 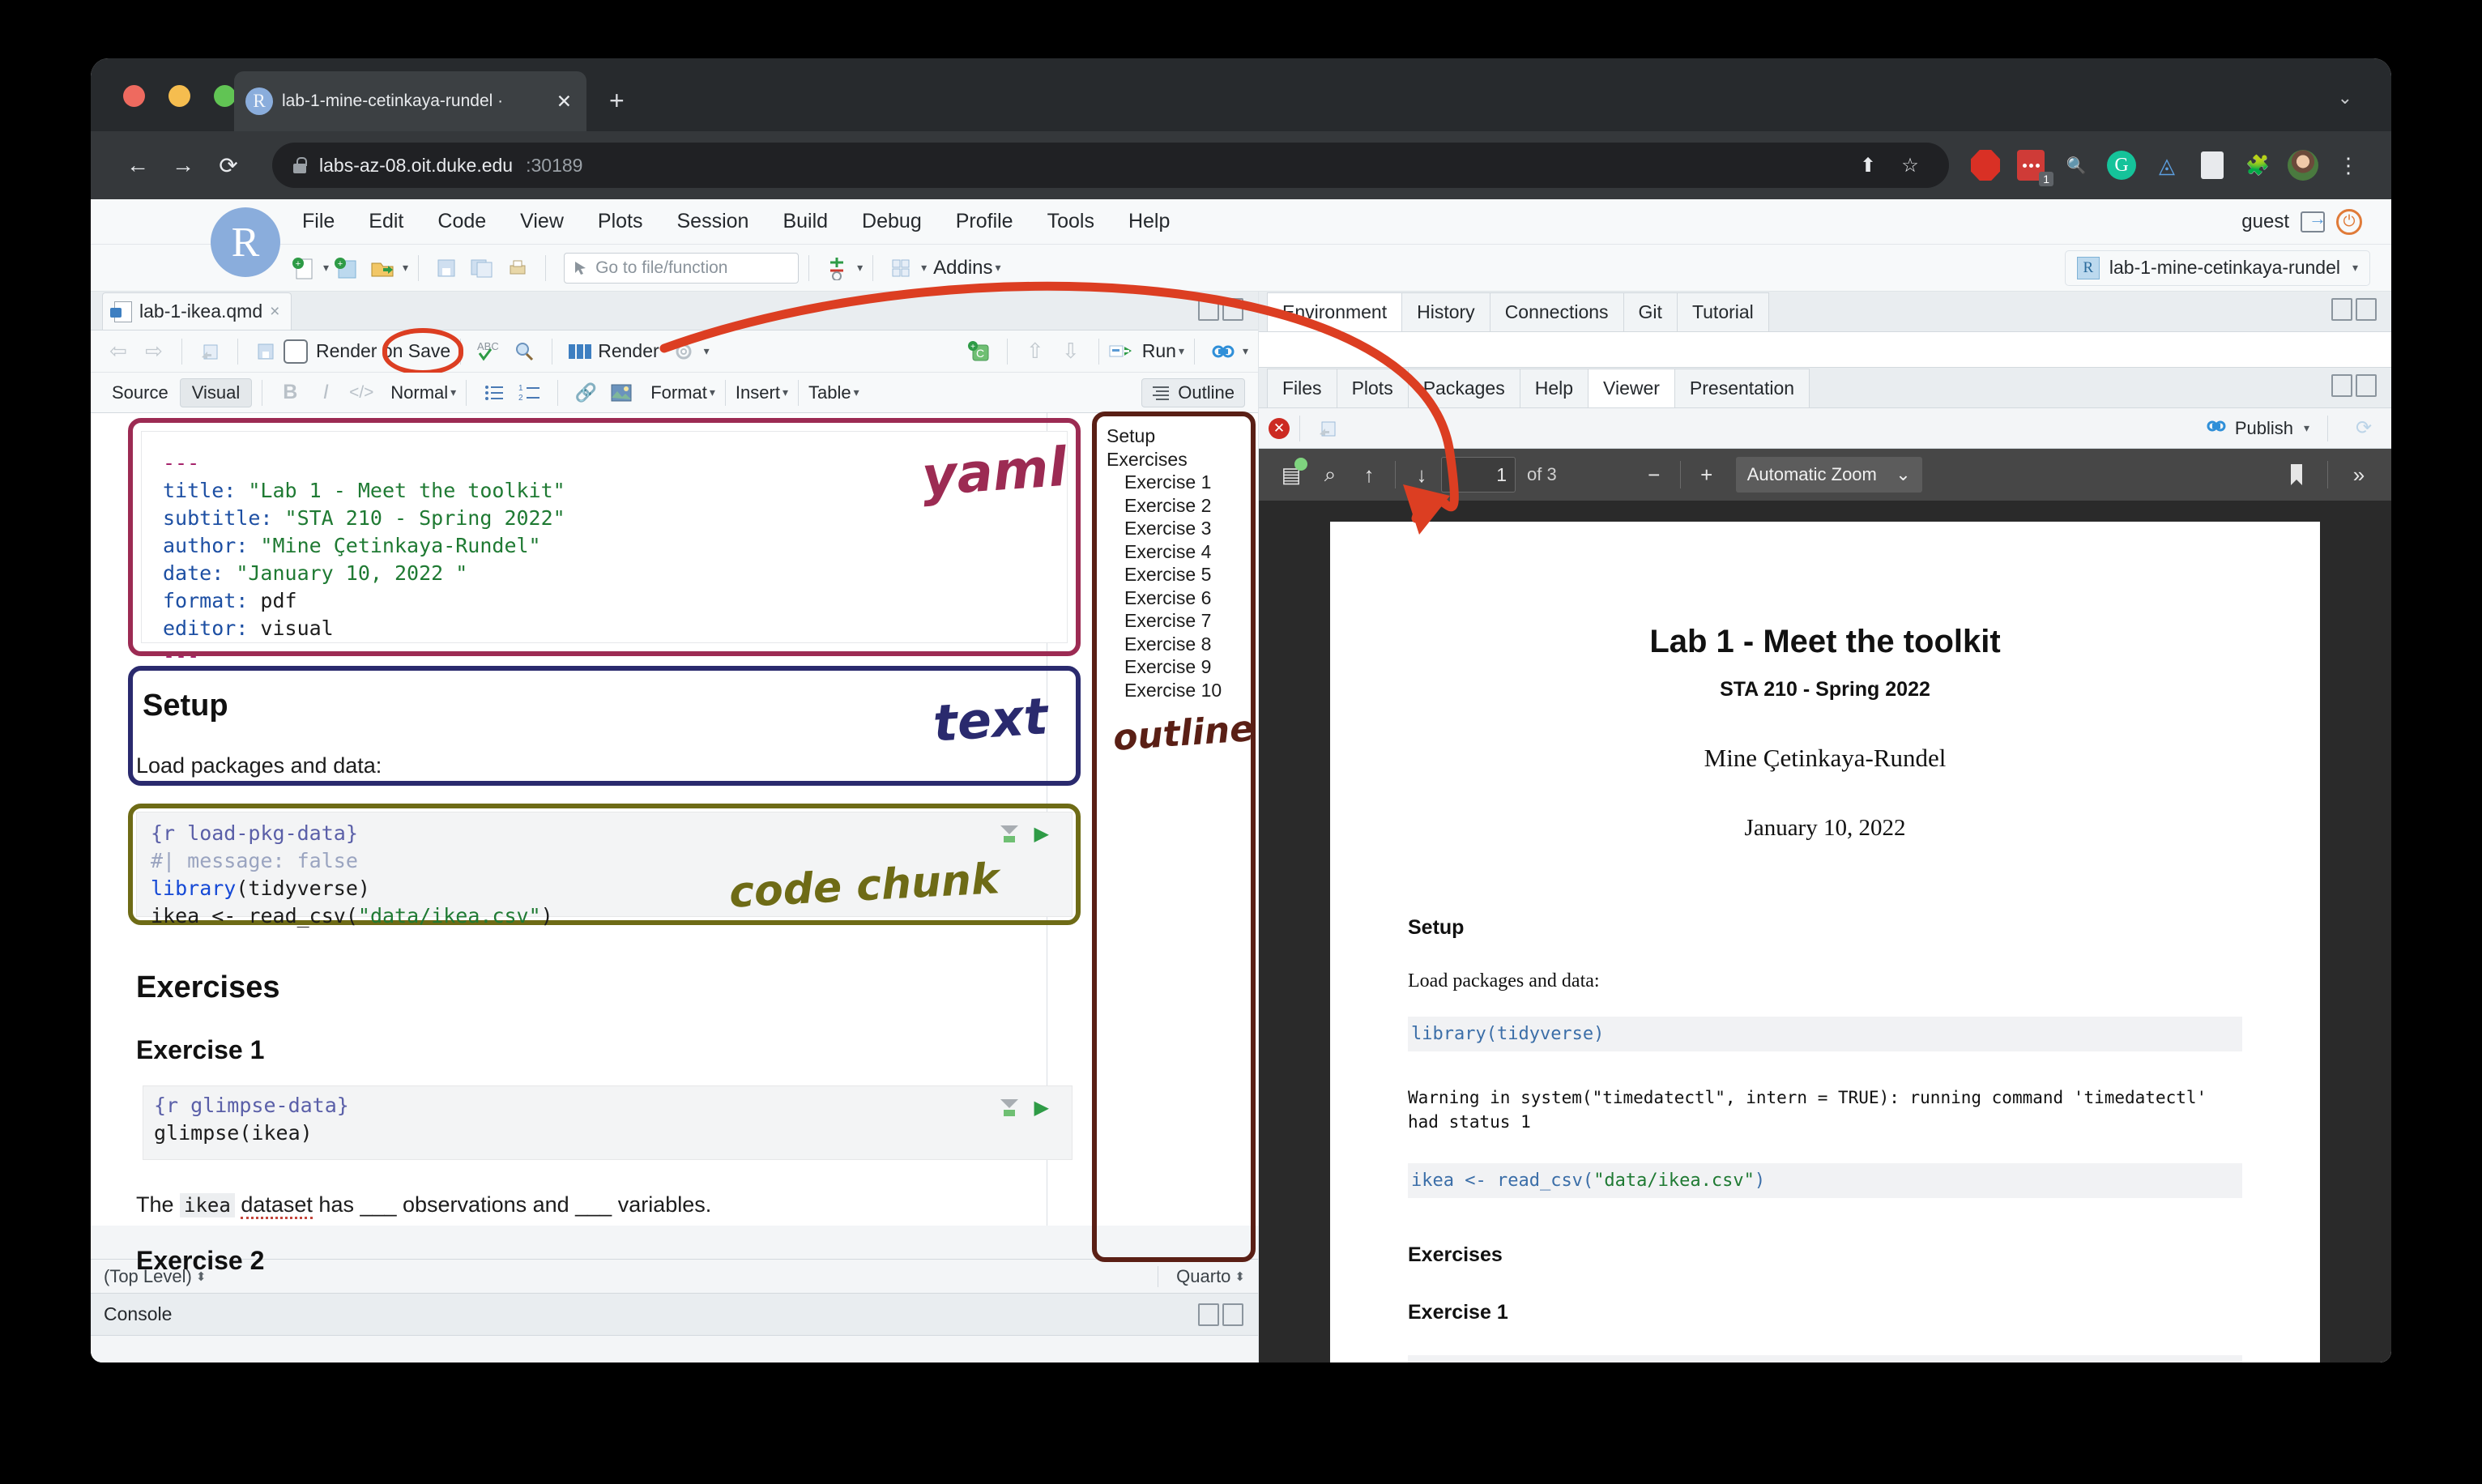 I want to click on doctype-stepper-icon: ⬍, so click(x=1240, y=1276).